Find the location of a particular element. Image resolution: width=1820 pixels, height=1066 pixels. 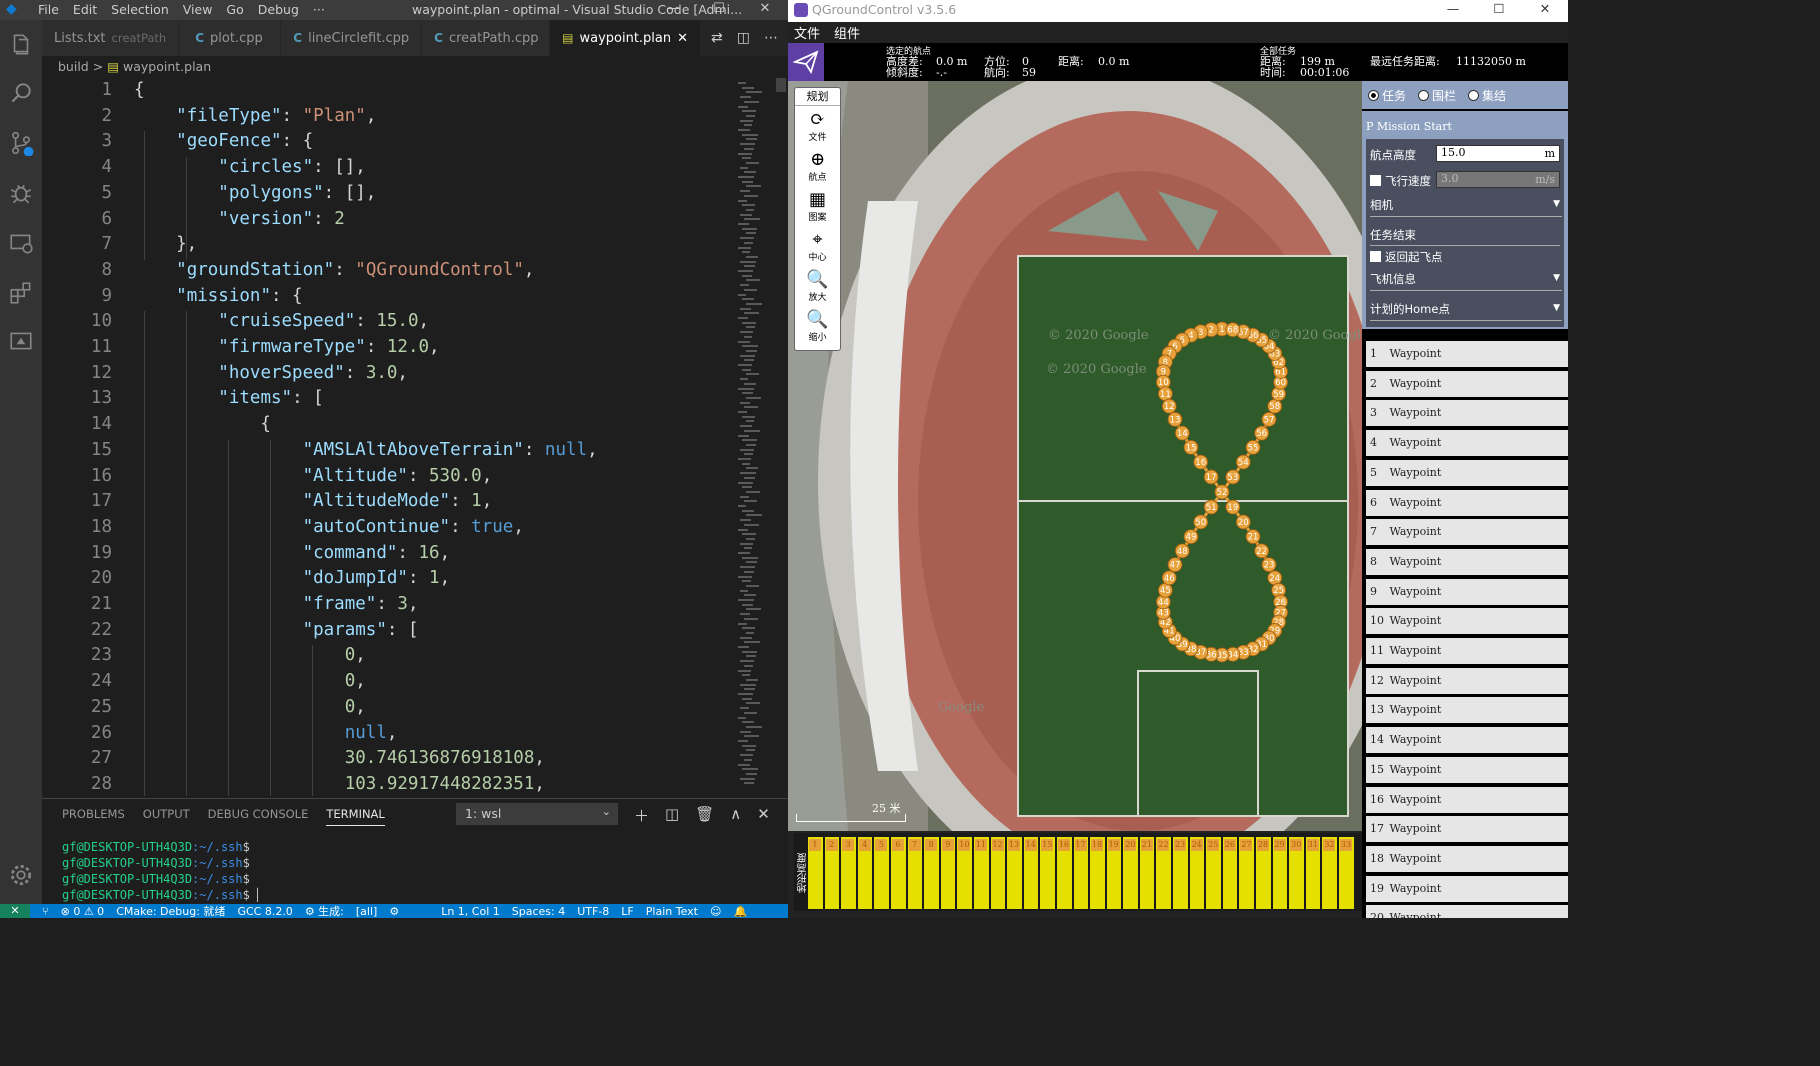

waypoint-marker: 19 is located at coordinates (1233, 507).